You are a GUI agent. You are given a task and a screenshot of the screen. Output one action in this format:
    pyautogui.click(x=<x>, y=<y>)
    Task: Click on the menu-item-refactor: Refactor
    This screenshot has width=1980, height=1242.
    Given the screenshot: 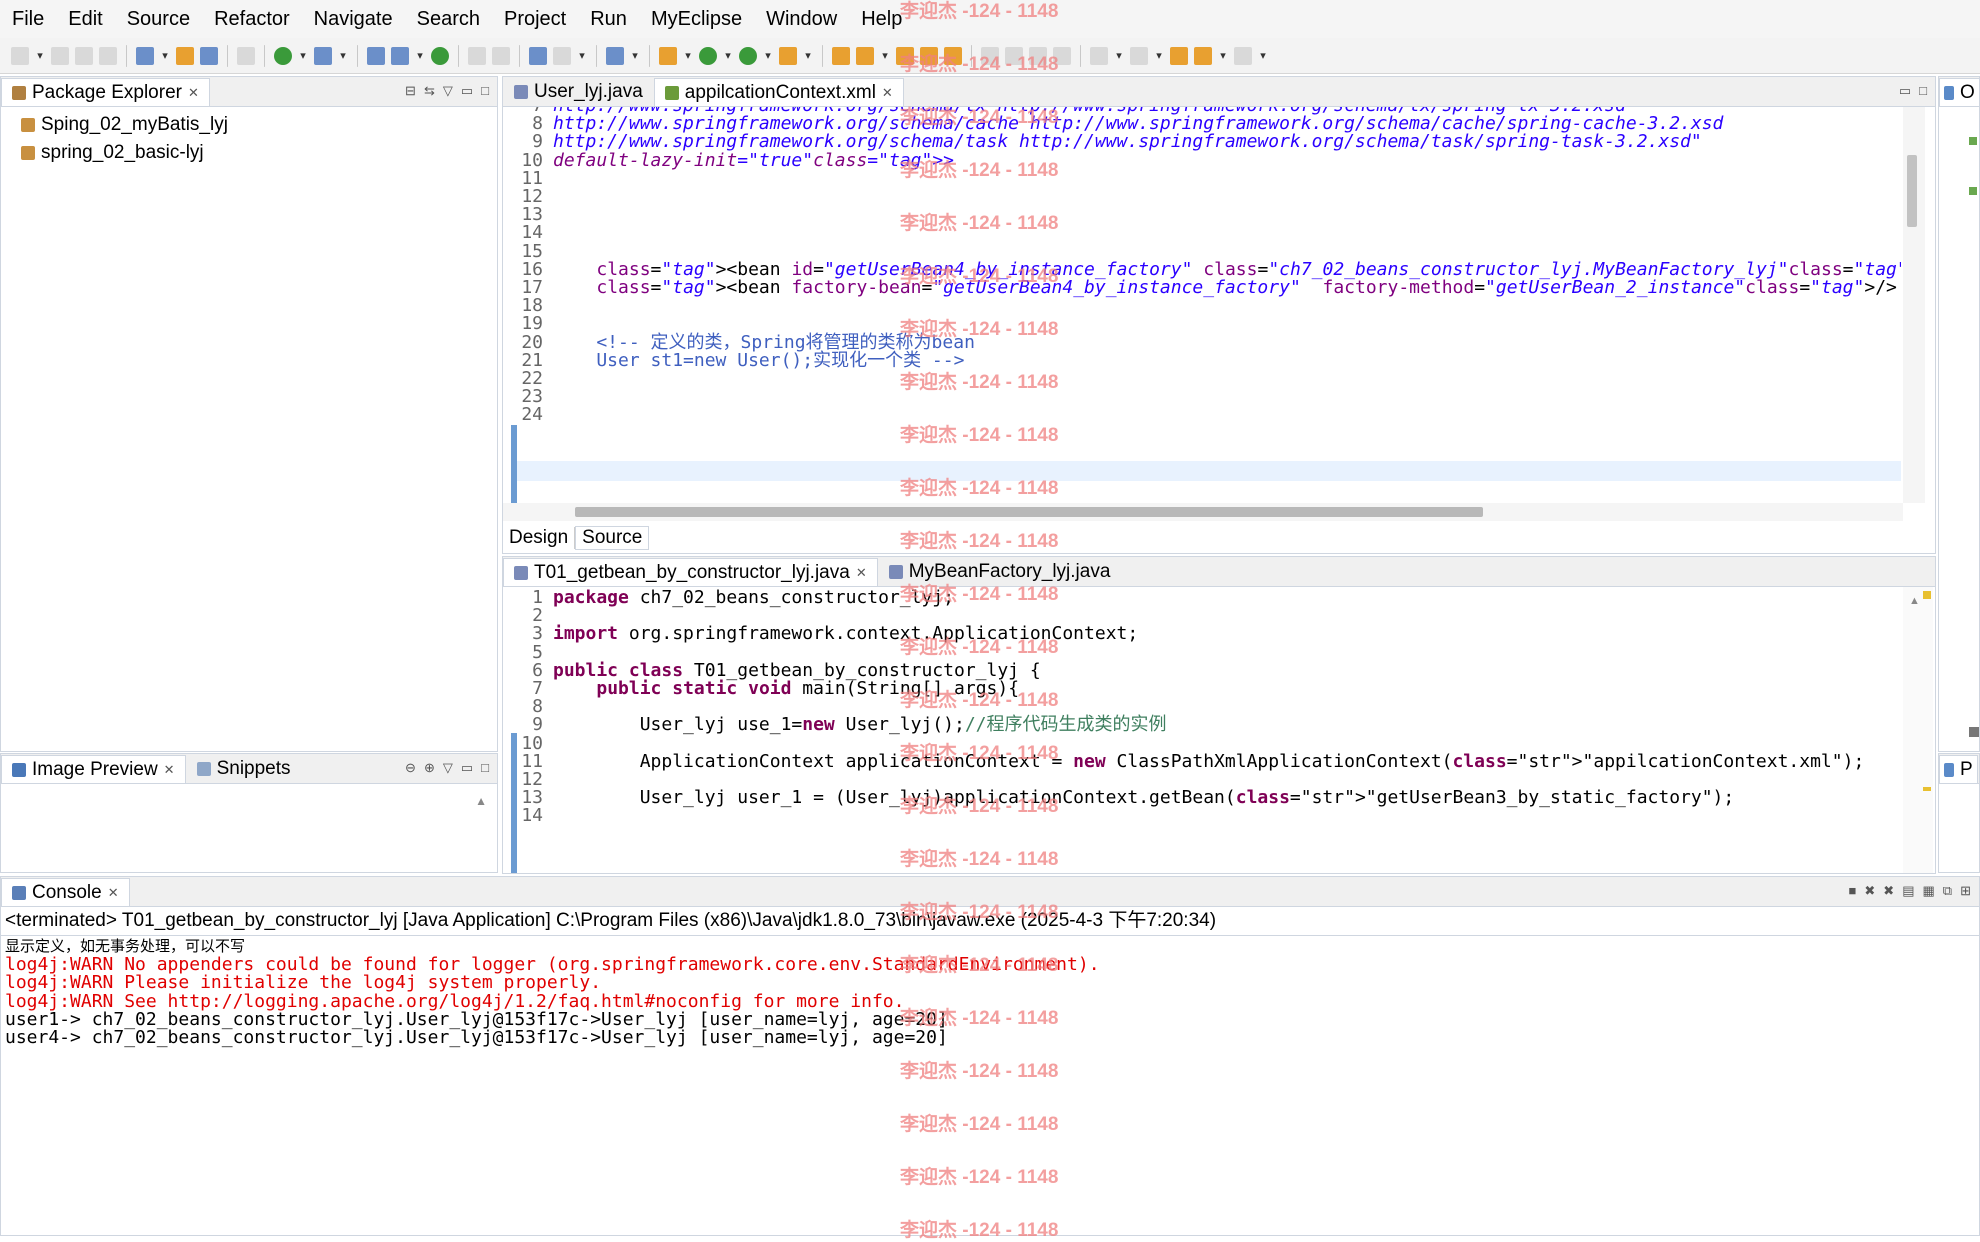 What is the action you would take?
    pyautogui.click(x=252, y=19)
    